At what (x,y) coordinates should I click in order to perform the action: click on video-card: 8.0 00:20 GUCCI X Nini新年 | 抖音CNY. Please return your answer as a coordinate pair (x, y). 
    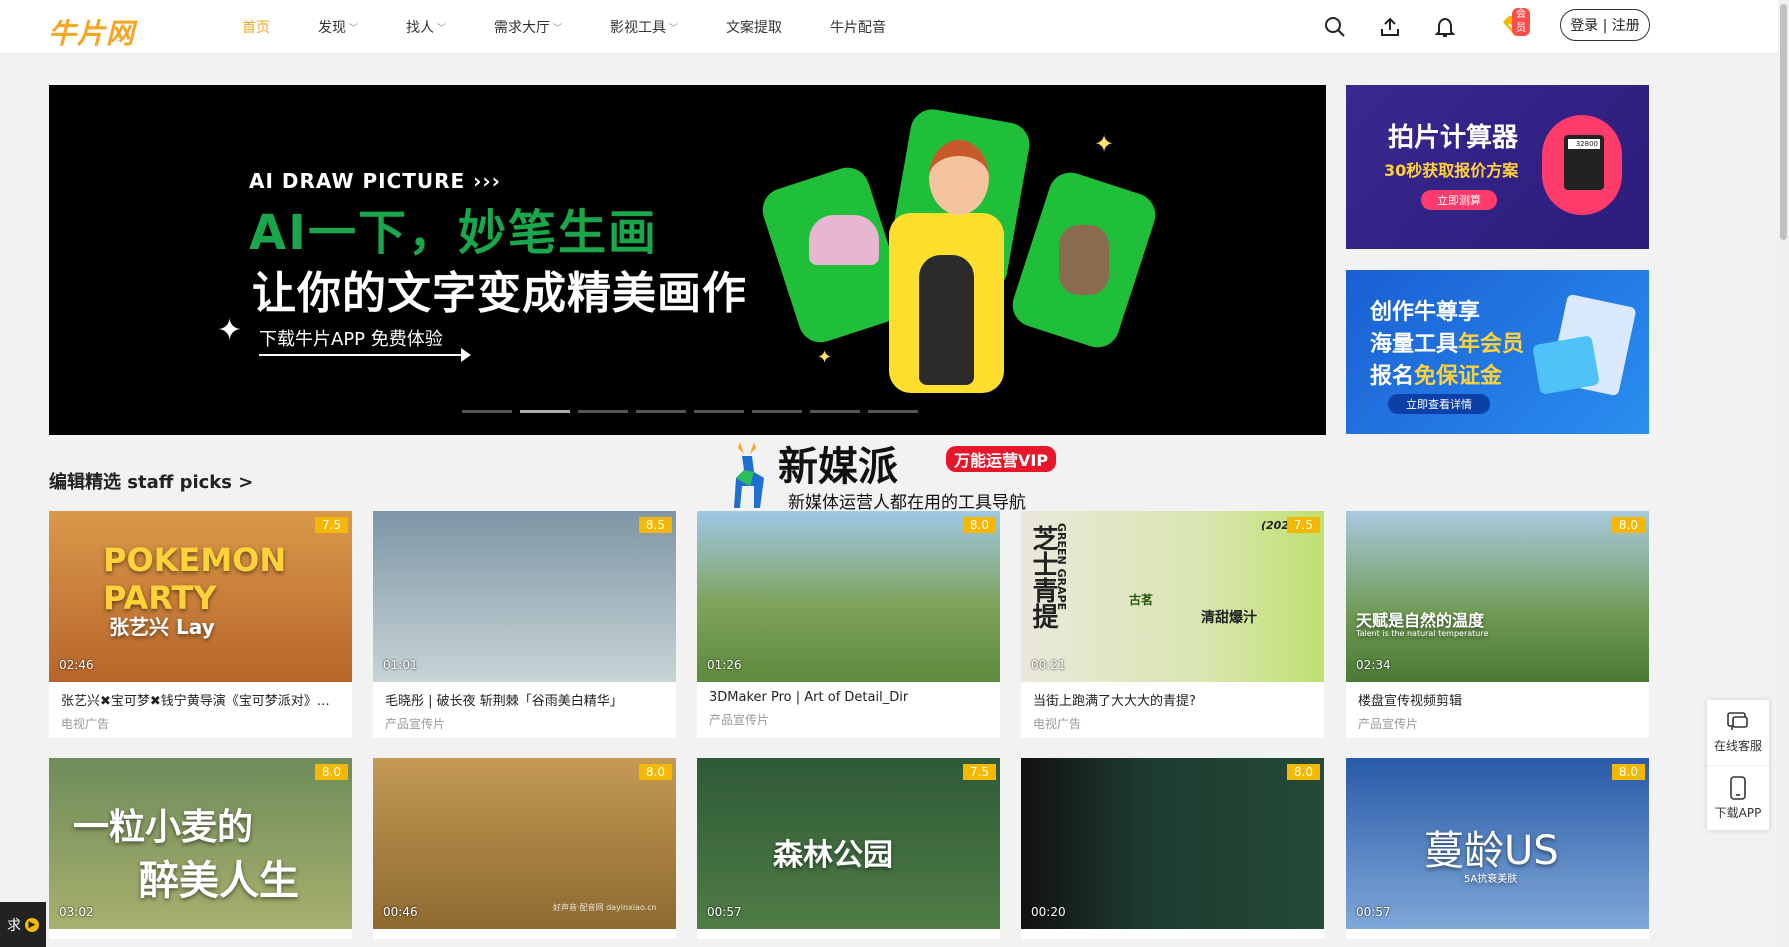
    Looking at the image, I should click on (1172, 848).